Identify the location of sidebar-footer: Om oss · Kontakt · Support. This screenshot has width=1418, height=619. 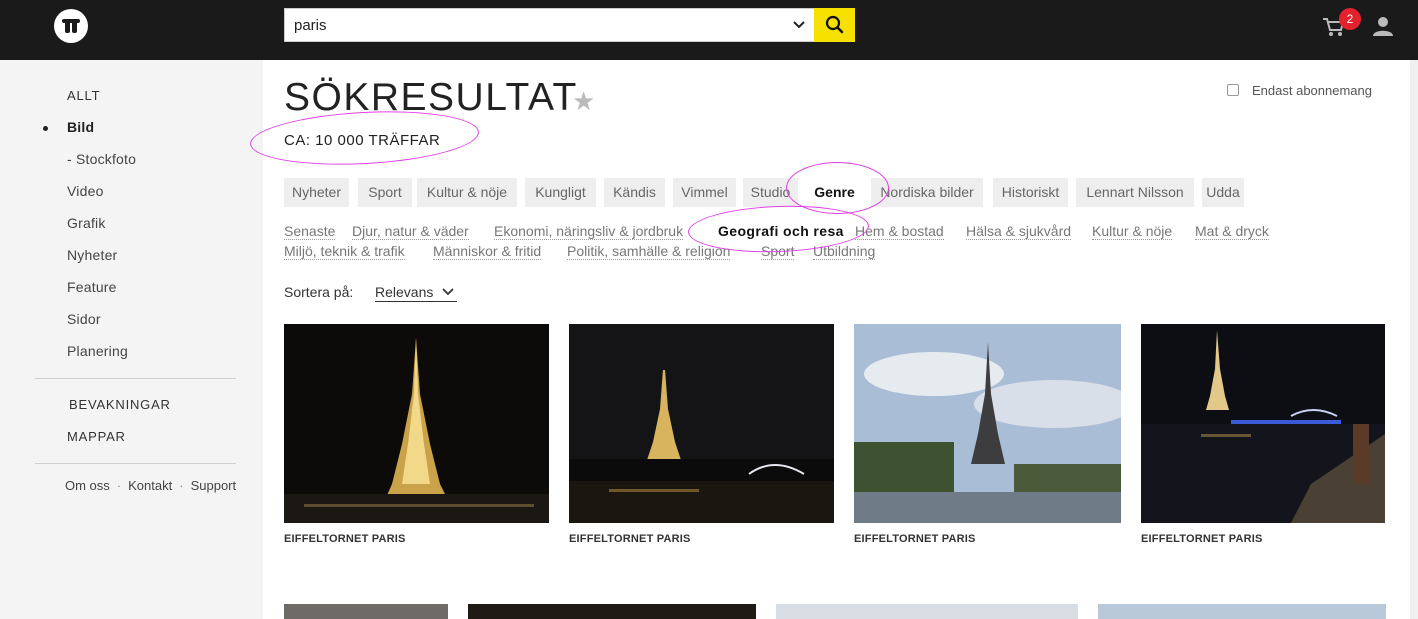
(150, 485).